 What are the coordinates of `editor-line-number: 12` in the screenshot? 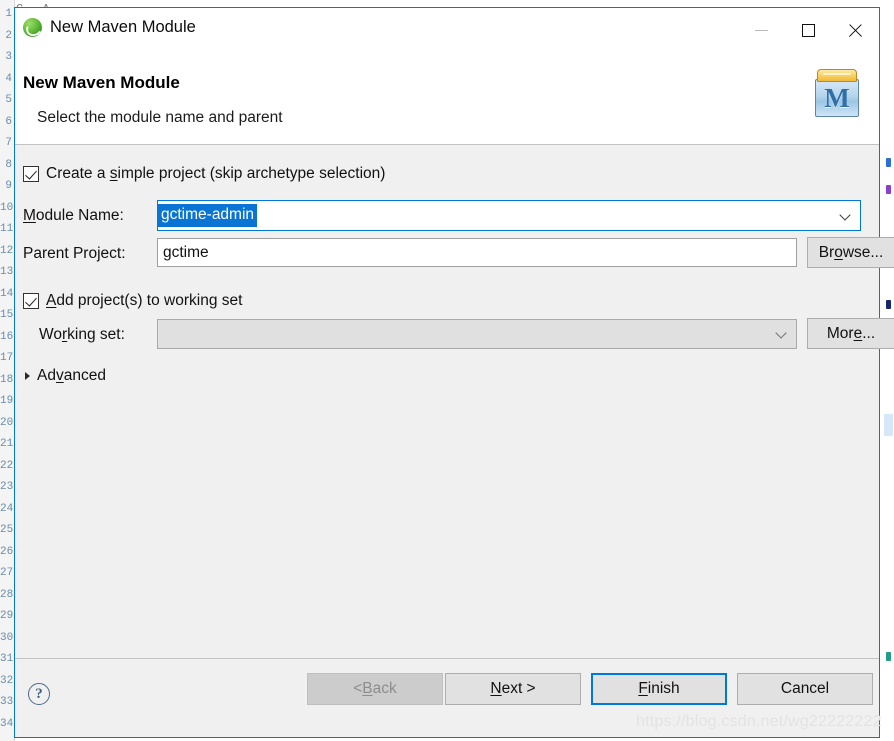 It's located at (7, 250).